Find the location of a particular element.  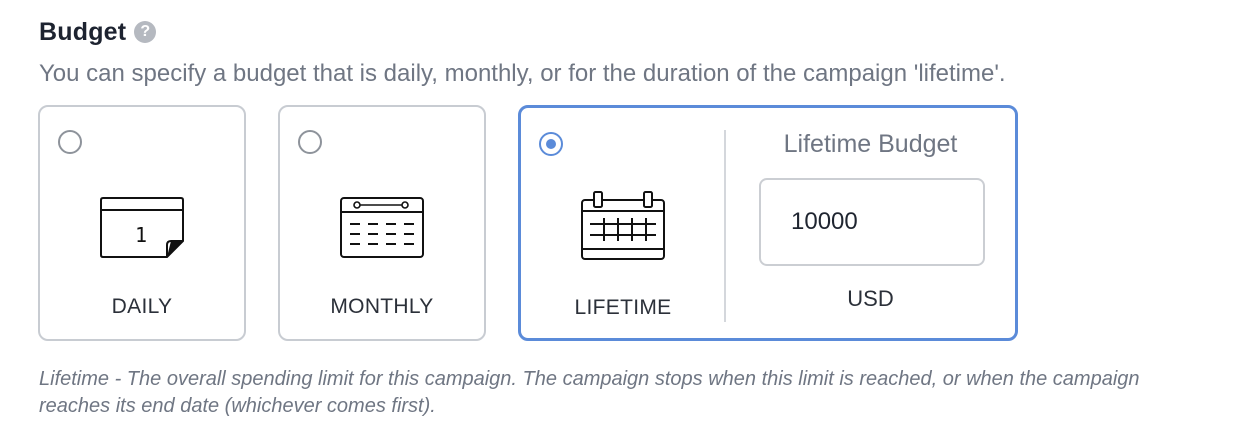

lifetime-label: LIFETIME is located at coordinates (623, 307).